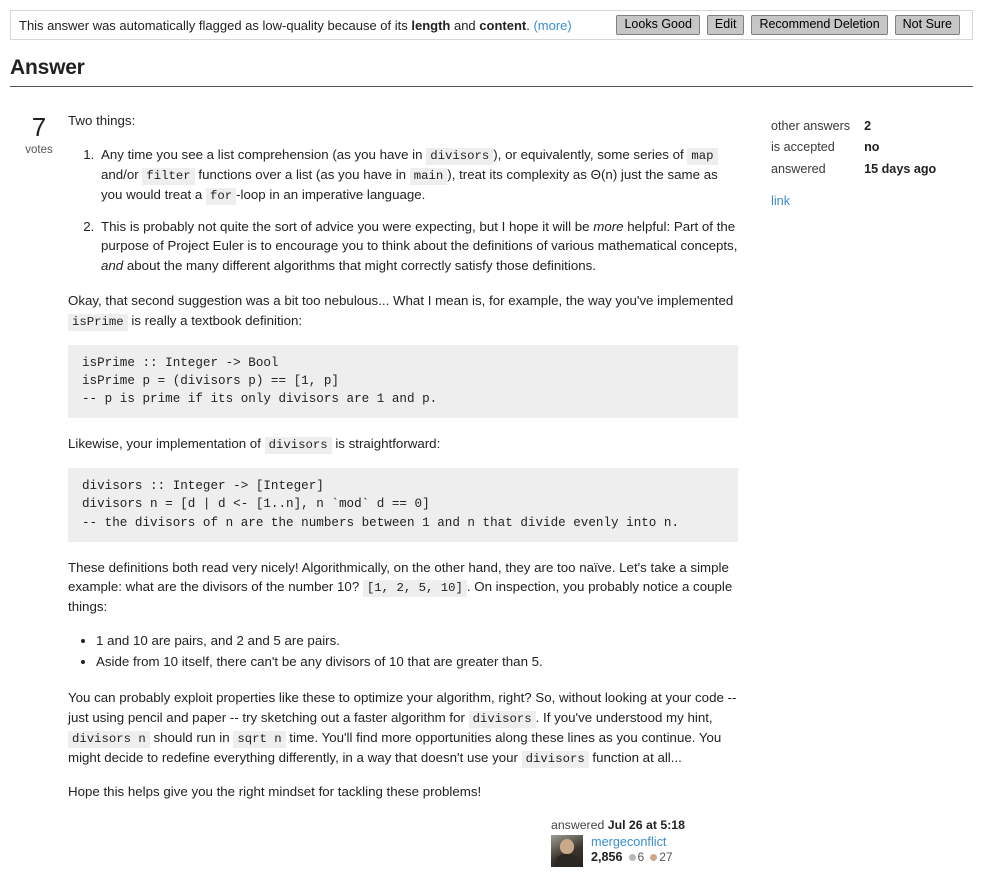  I want to click on inline-code-map: map, so click(702, 156).